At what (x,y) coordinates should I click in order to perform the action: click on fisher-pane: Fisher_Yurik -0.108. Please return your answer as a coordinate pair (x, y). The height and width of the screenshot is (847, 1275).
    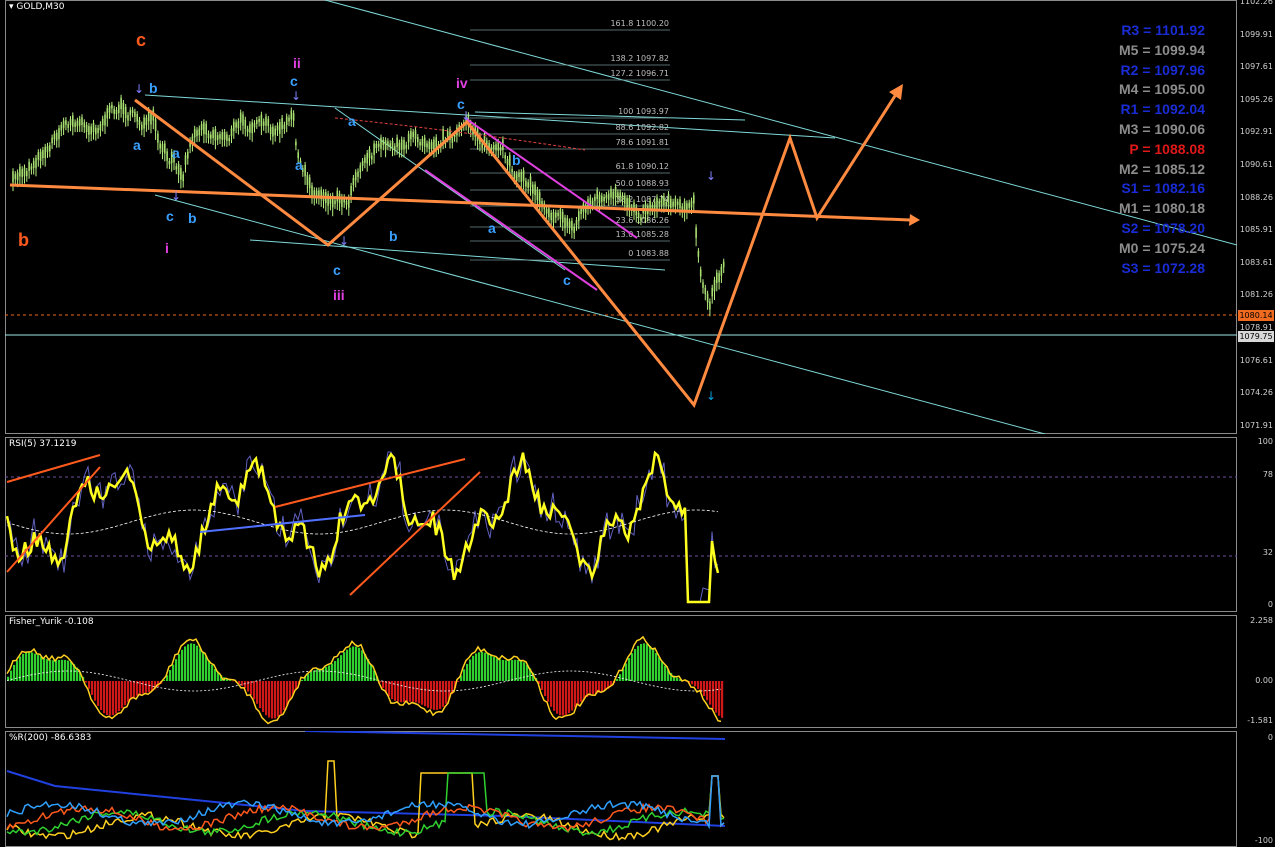
    Looking at the image, I should click on (621, 671).